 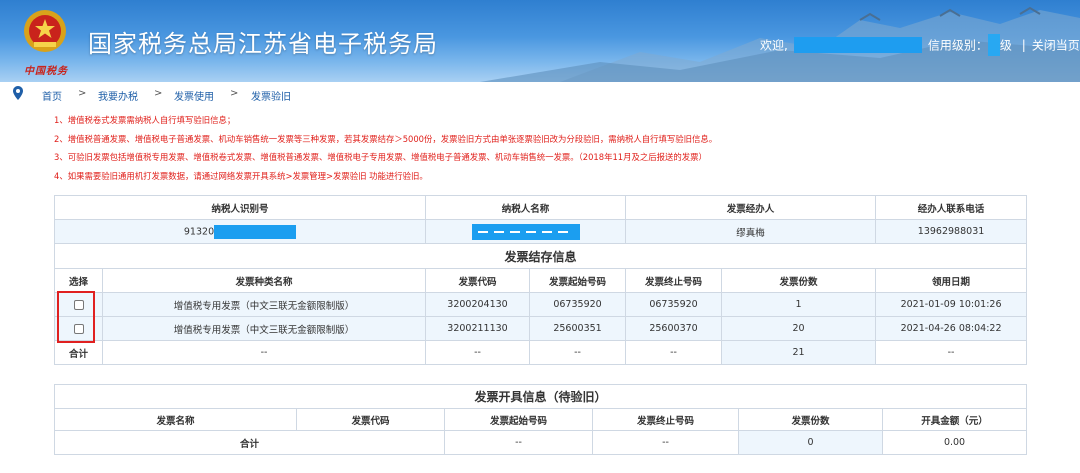 I want to click on issue-date: 2021-01-09 10:01:26, so click(x=951, y=304).